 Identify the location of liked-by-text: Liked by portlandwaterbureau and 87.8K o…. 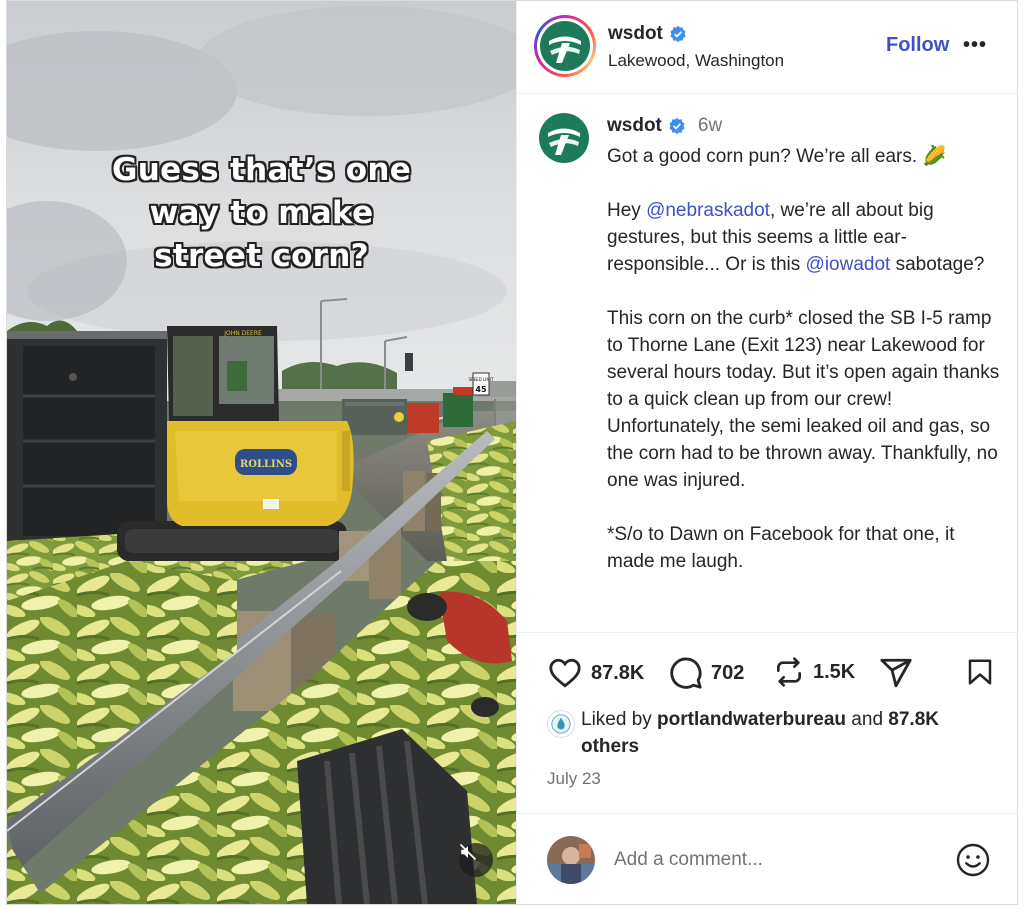
(791, 733).